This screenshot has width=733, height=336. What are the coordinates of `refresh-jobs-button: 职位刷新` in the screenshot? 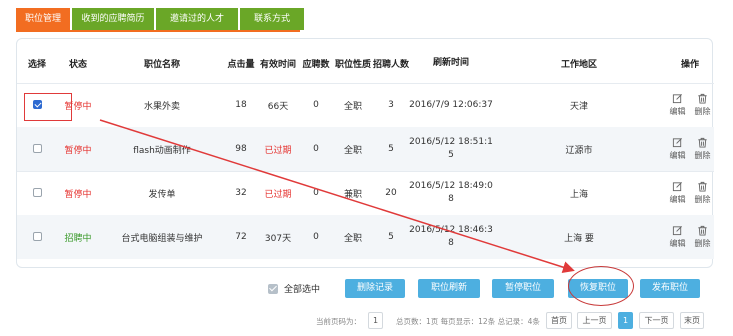 It's located at (449, 288).